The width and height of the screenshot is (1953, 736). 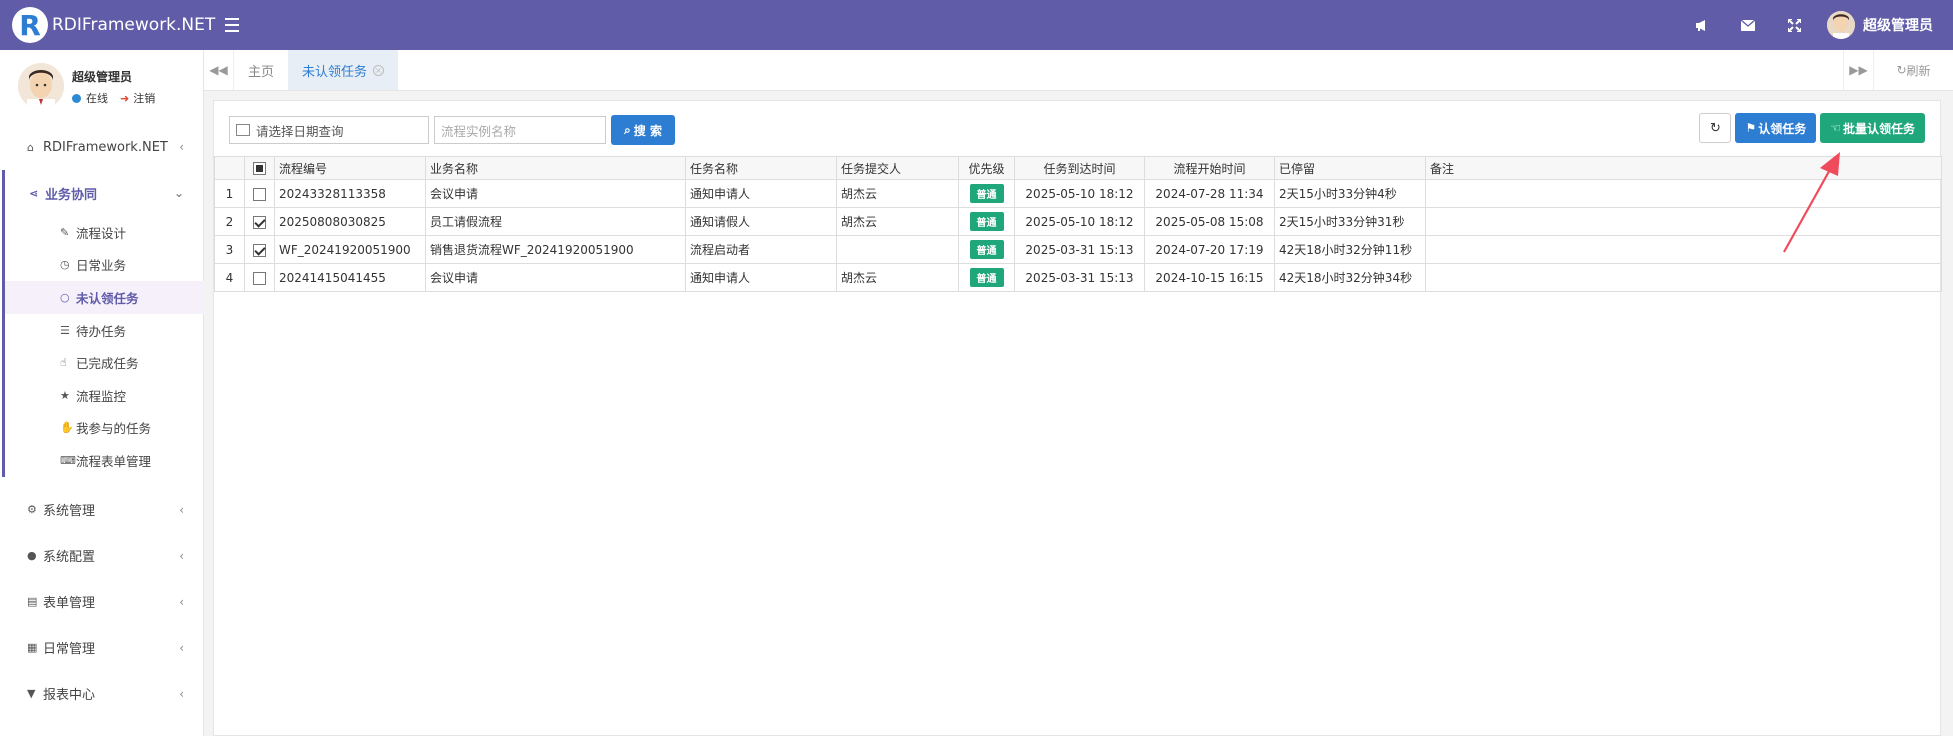 What do you see at coordinates (643, 130) in the screenshot?
I see `search-button: ⌕ 搜 索` at bounding box center [643, 130].